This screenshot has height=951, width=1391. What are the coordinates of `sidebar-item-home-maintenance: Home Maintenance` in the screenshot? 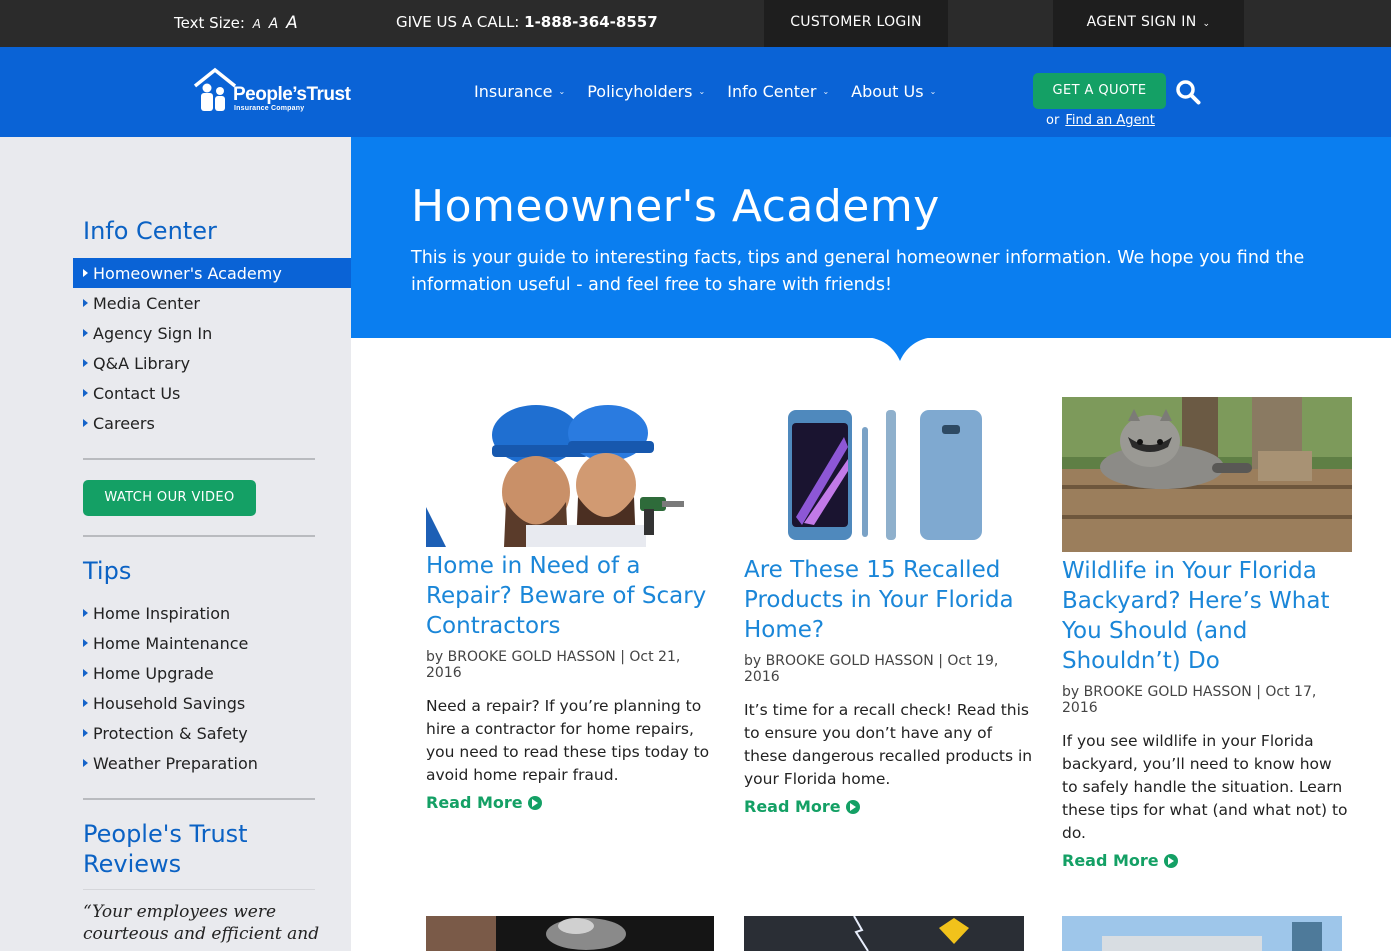 It's located at (212, 643).